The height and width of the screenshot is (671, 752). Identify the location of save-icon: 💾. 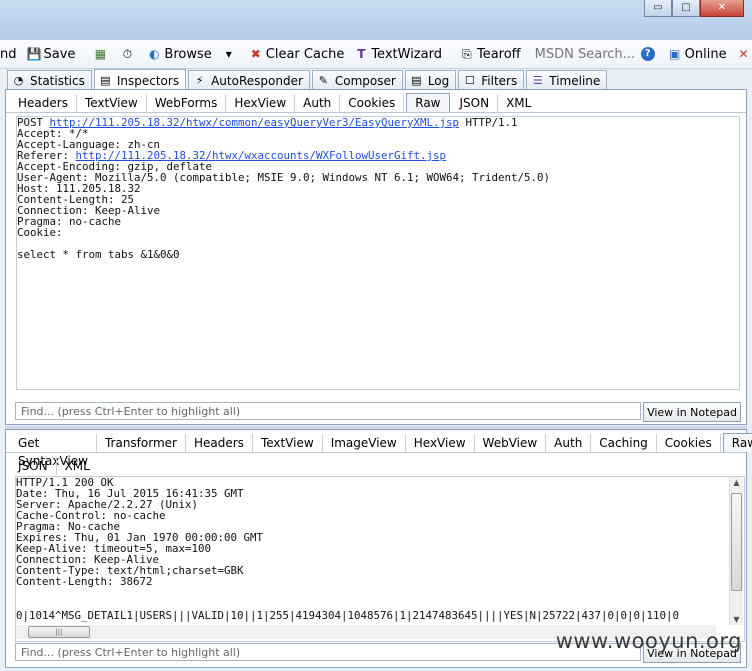
(34, 54).